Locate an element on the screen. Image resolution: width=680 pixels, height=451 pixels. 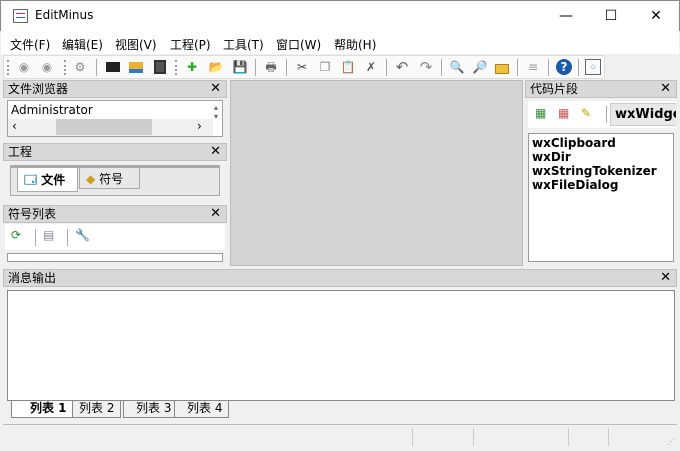
word-wrap-icon: ≡ is located at coordinates (533, 67).